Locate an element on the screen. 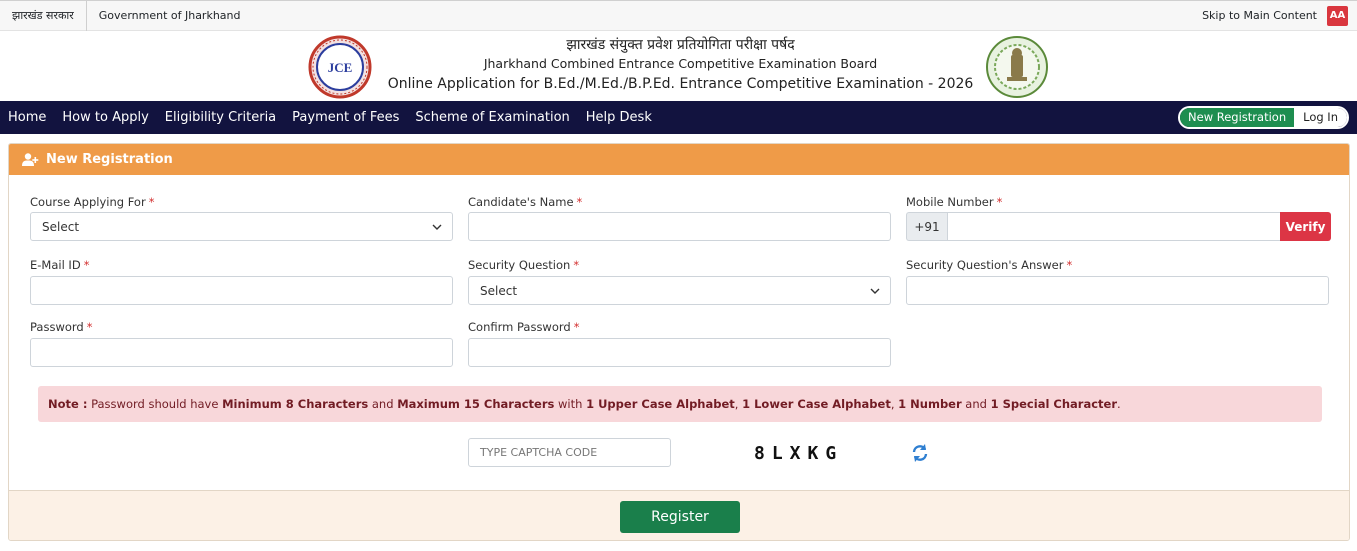  password-input is located at coordinates (241, 352).